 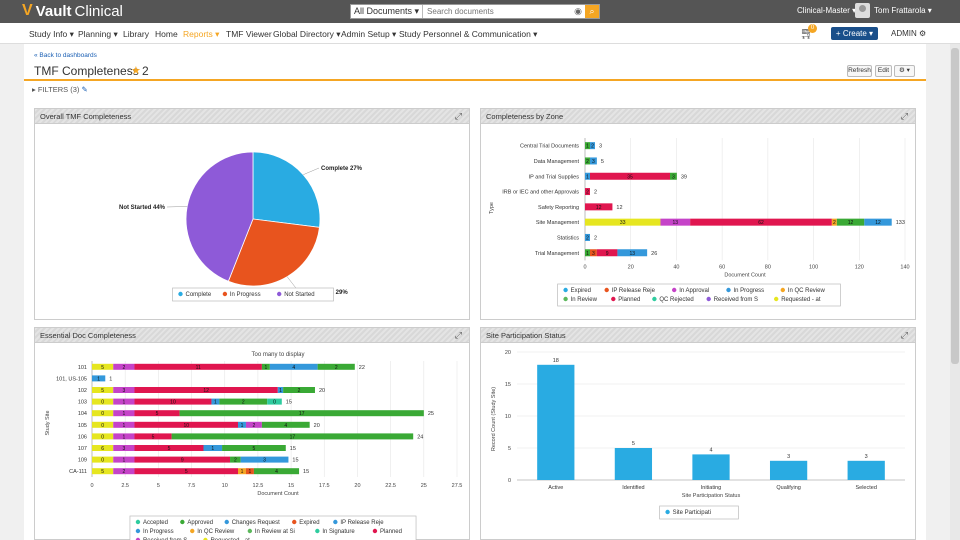 I want to click on bar-segment-label: 10, so click(x=173, y=403).